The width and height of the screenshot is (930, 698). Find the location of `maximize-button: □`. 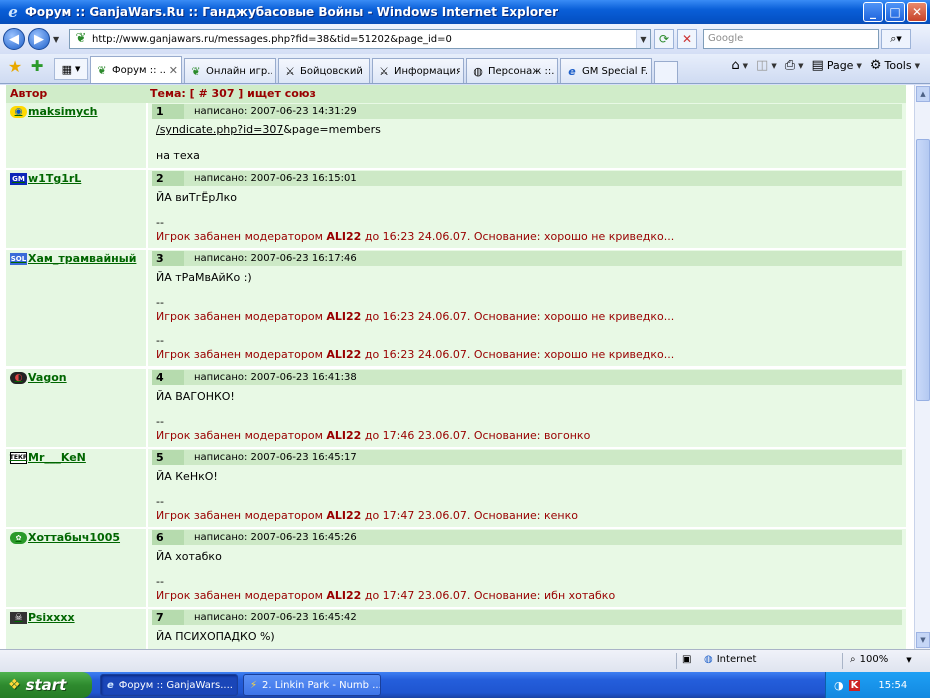

maximize-button: □ is located at coordinates (895, 12).